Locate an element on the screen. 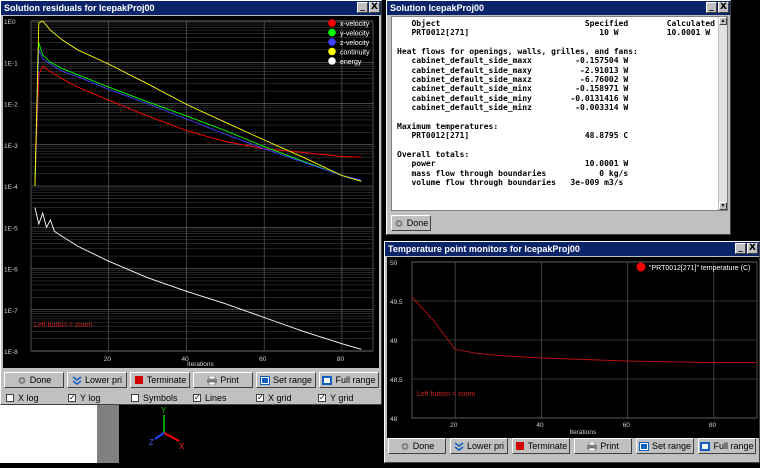 The width and height of the screenshot is (760, 468). y-tick-label: 50 is located at coordinates (394, 263).